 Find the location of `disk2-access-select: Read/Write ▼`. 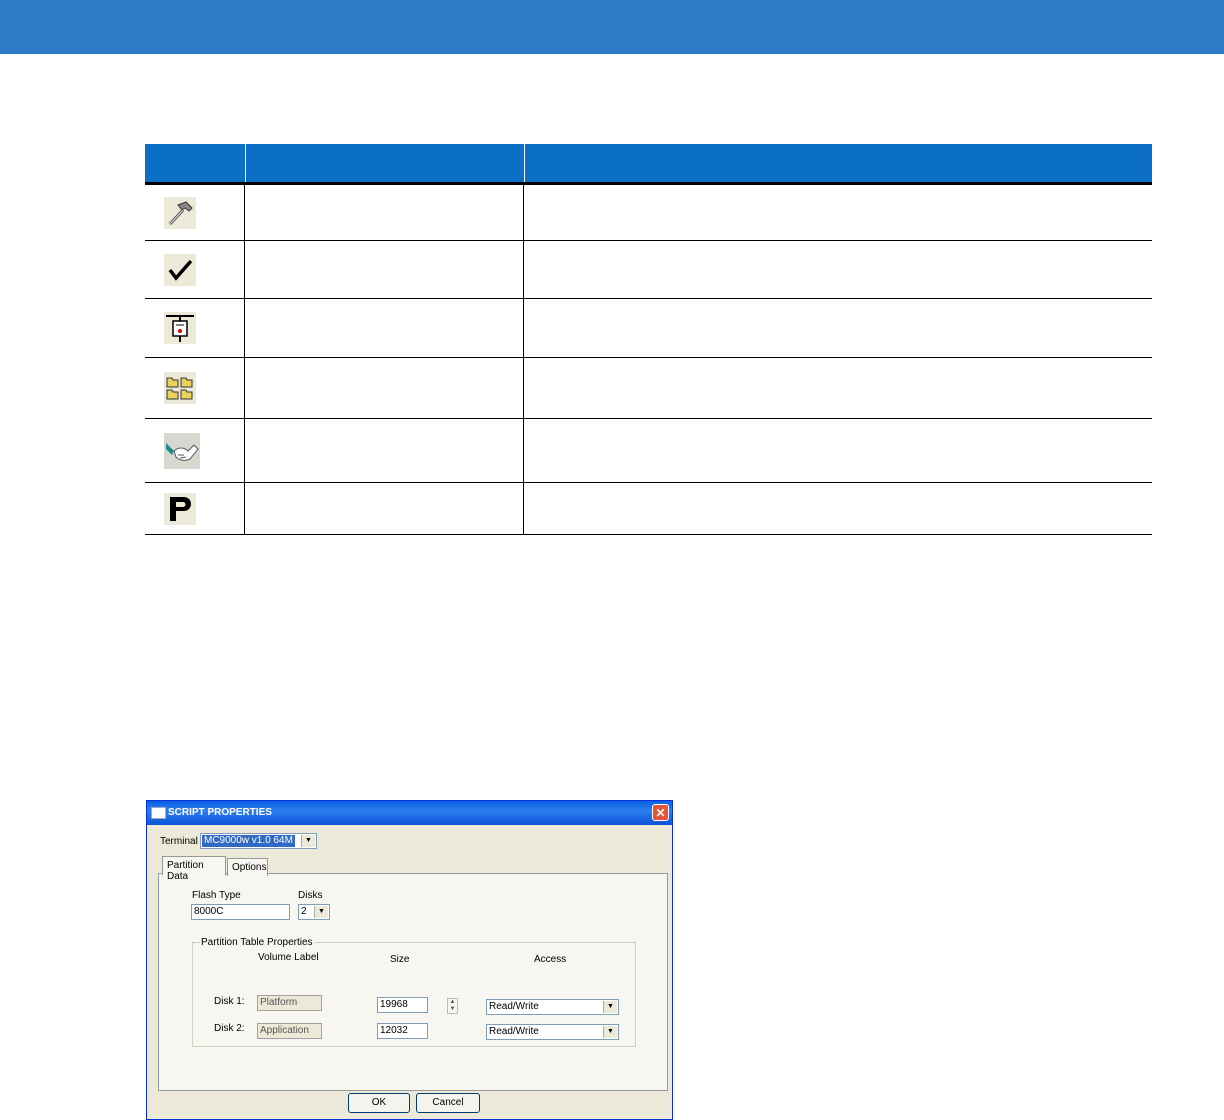

disk2-access-select: Read/Write ▼ is located at coordinates (552, 1032).